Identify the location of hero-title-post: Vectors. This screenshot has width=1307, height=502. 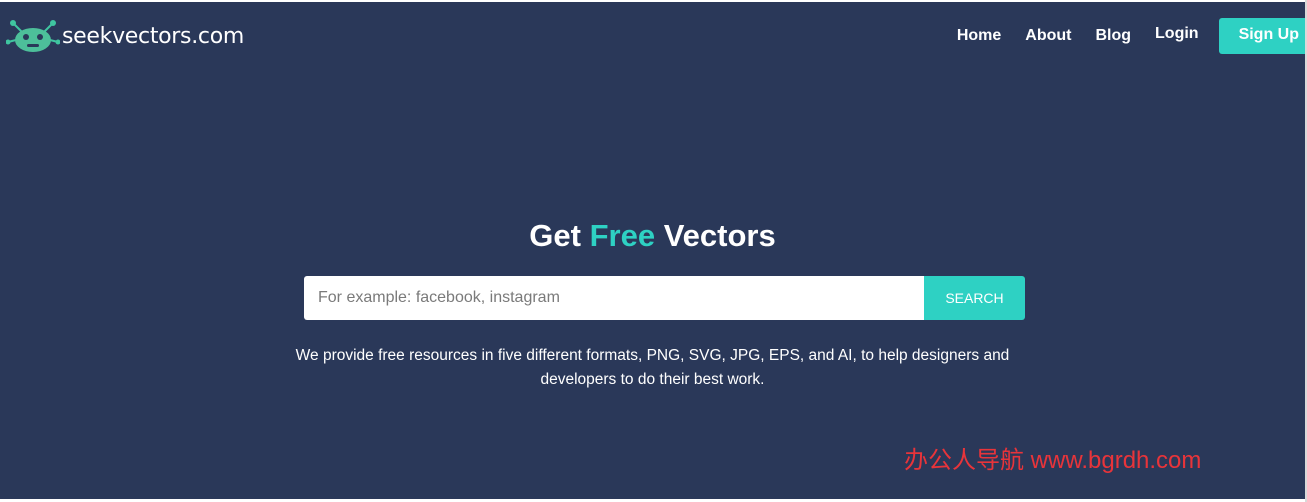
(715, 235).